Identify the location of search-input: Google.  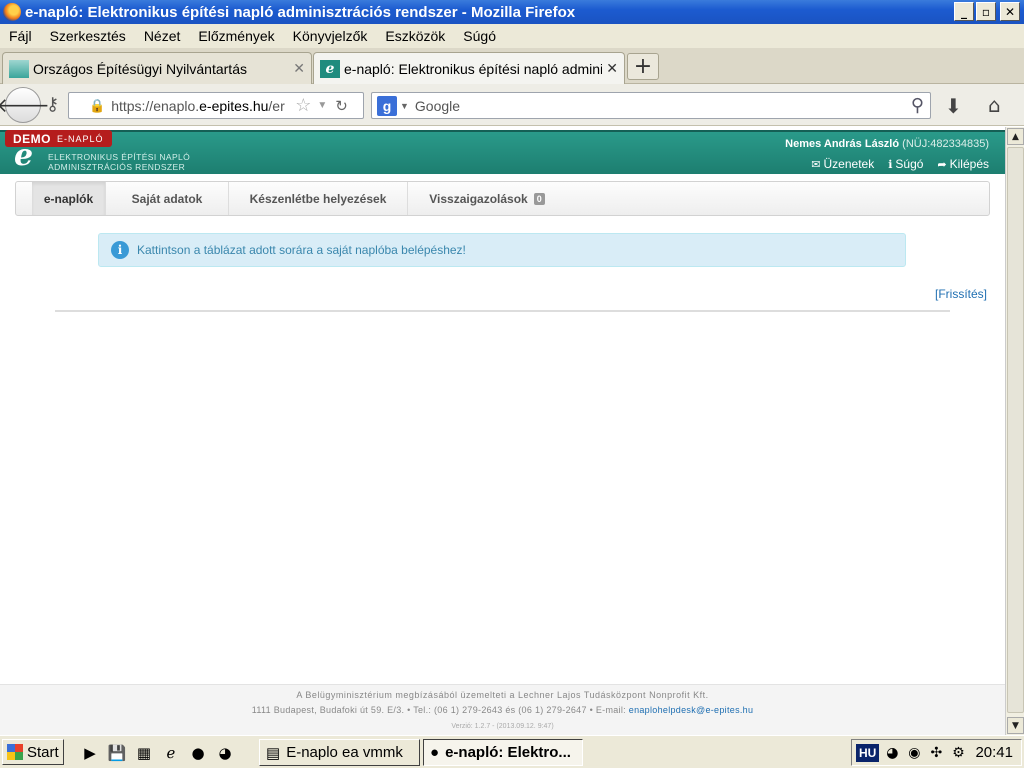
(663, 106).